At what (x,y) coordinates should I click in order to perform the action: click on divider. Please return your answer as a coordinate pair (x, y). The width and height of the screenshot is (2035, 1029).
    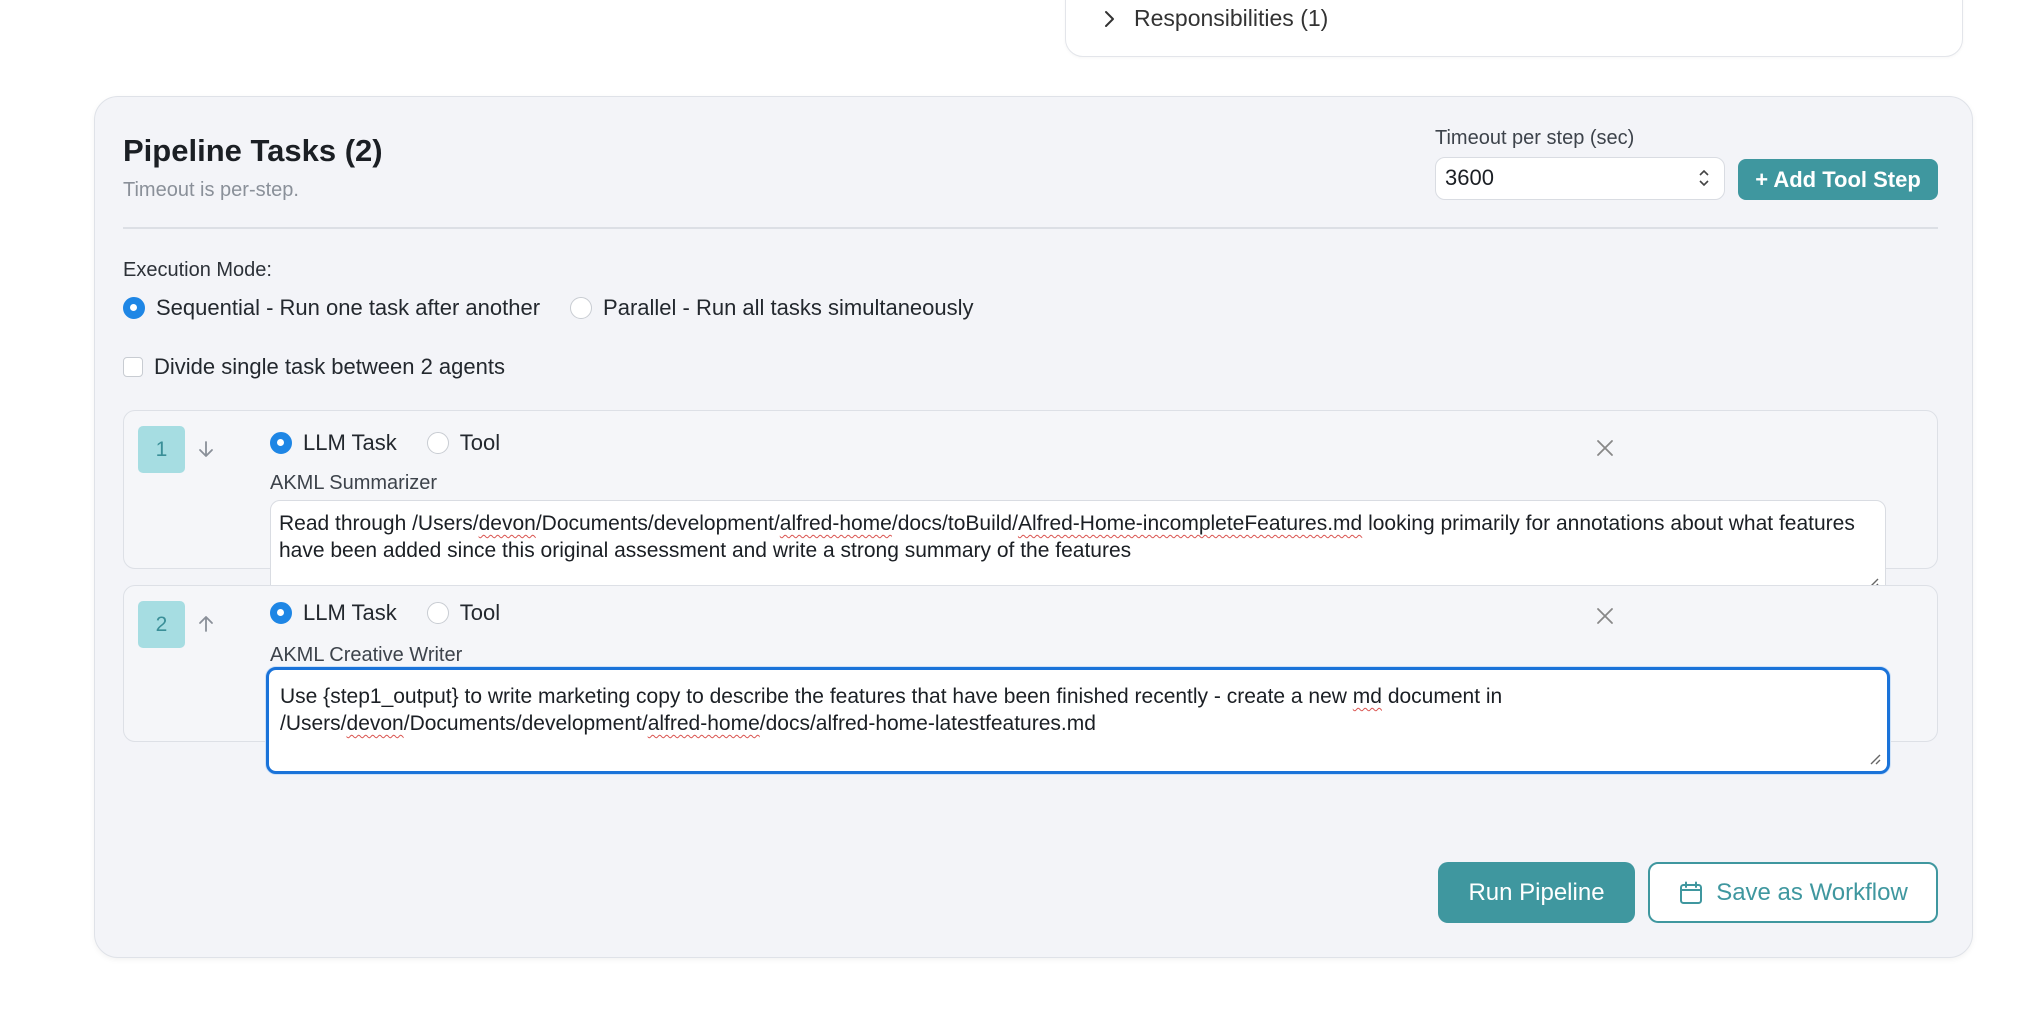
    Looking at the image, I should click on (1030, 228).